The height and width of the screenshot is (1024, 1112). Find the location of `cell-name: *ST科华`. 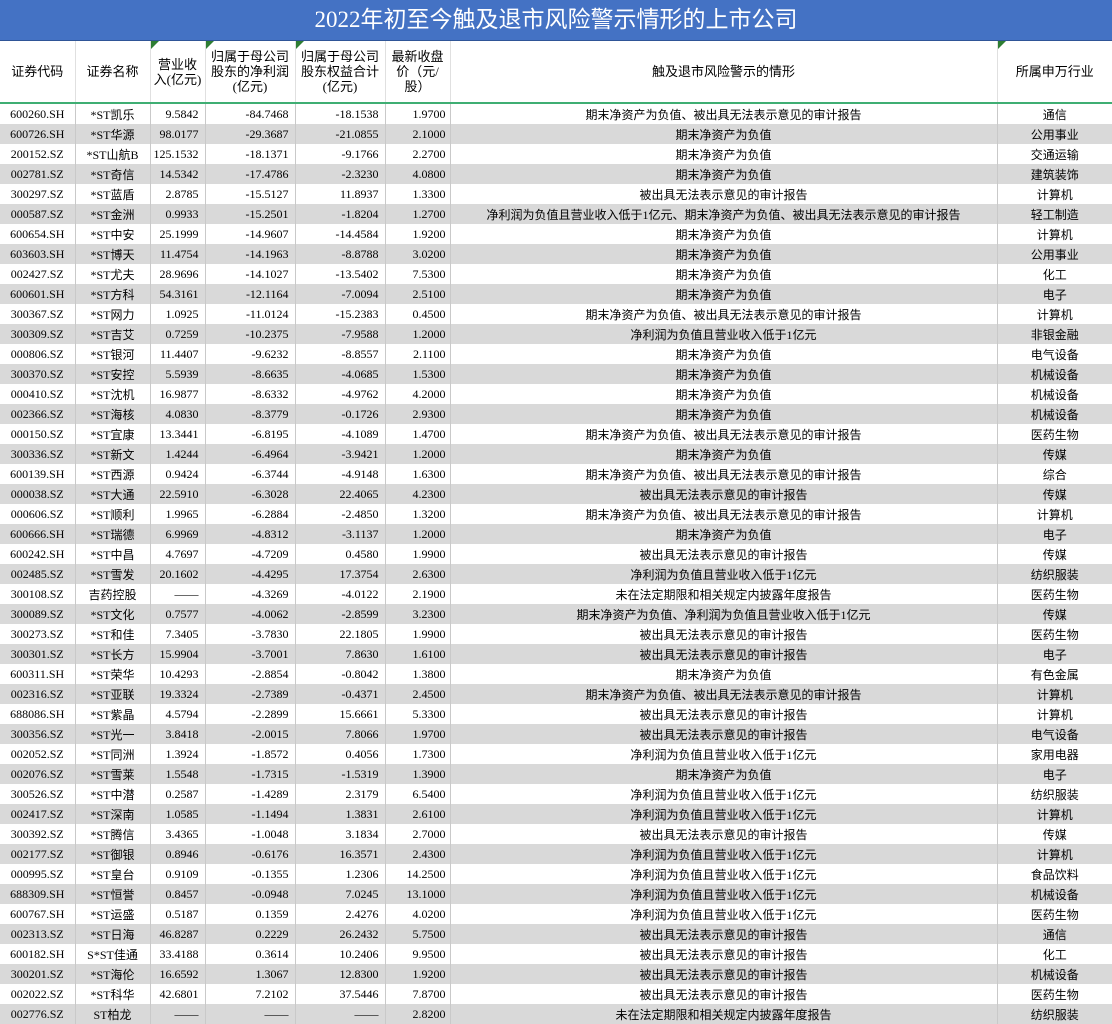

cell-name: *ST科华 is located at coordinates (113, 994).